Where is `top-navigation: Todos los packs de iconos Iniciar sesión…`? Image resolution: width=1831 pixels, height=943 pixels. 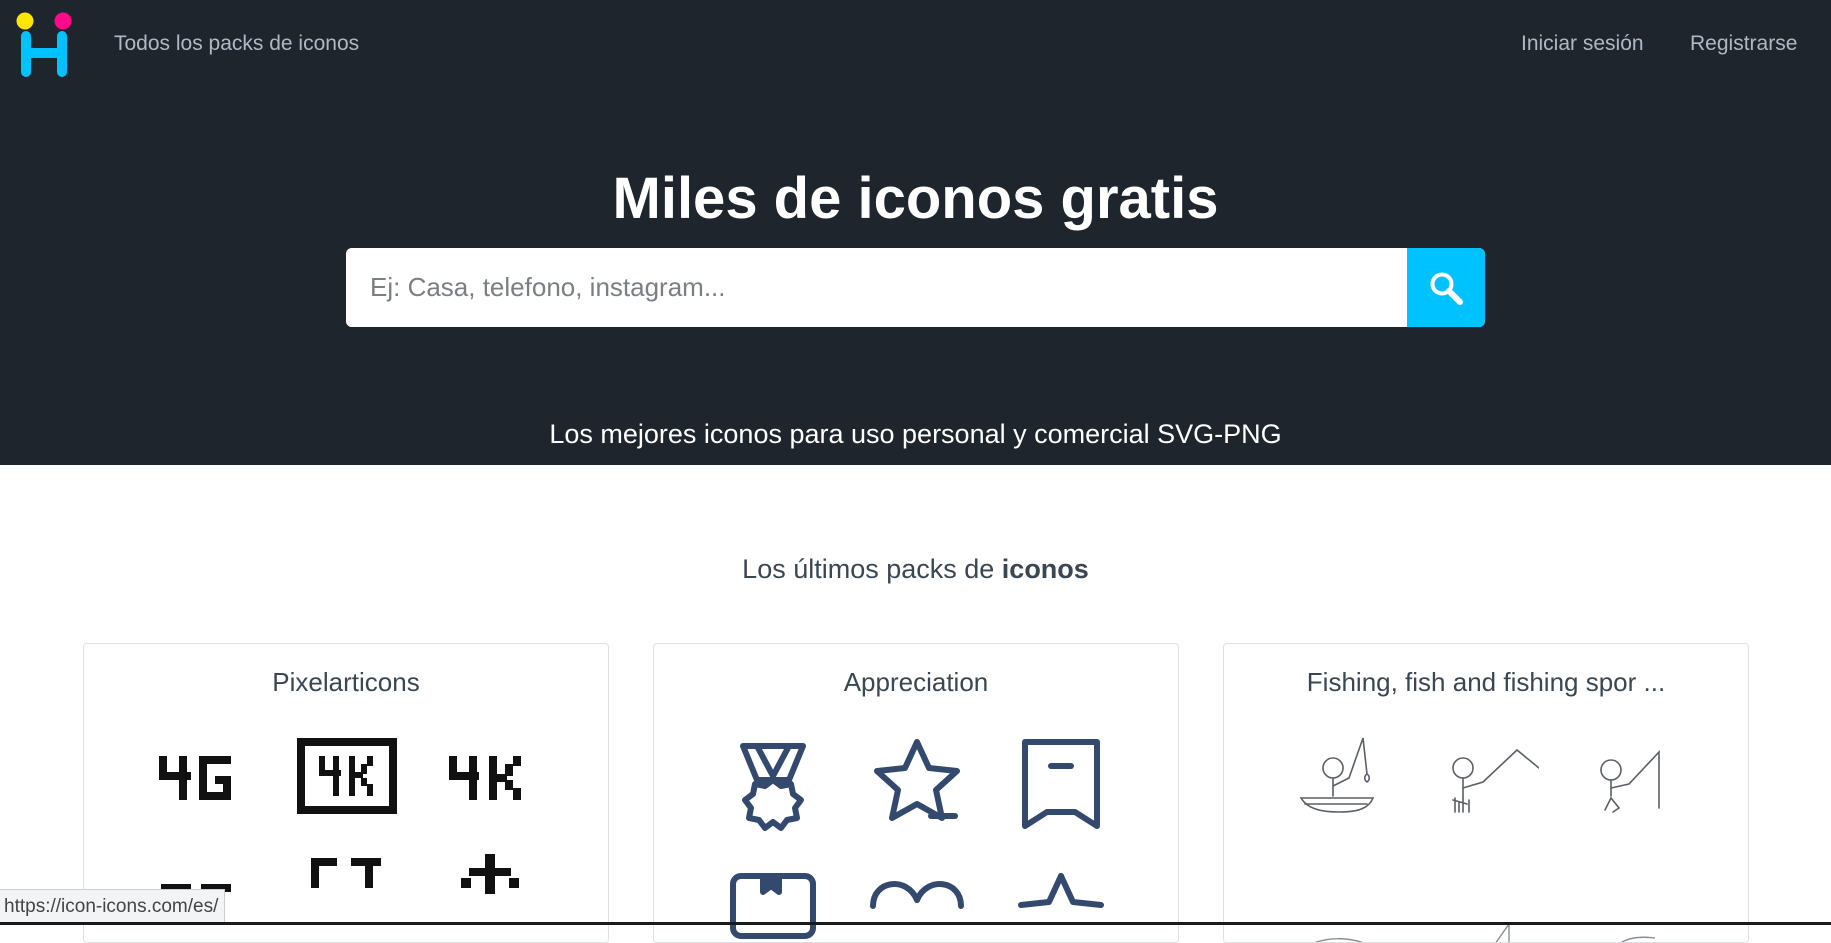
top-navigation: Todos los packs de iconos Iniciar sesión… is located at coordinates (915, 45).